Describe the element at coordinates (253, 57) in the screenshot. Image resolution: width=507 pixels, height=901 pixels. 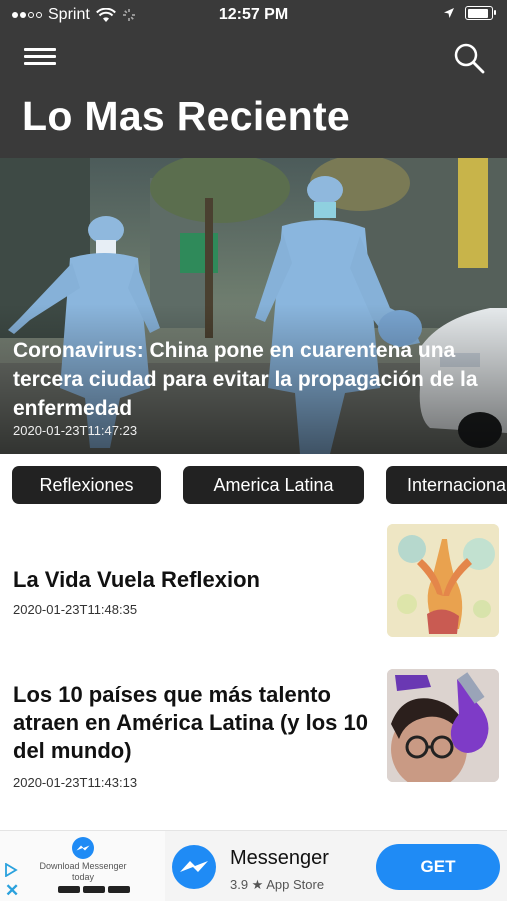
I see `nav-bar` at that location.